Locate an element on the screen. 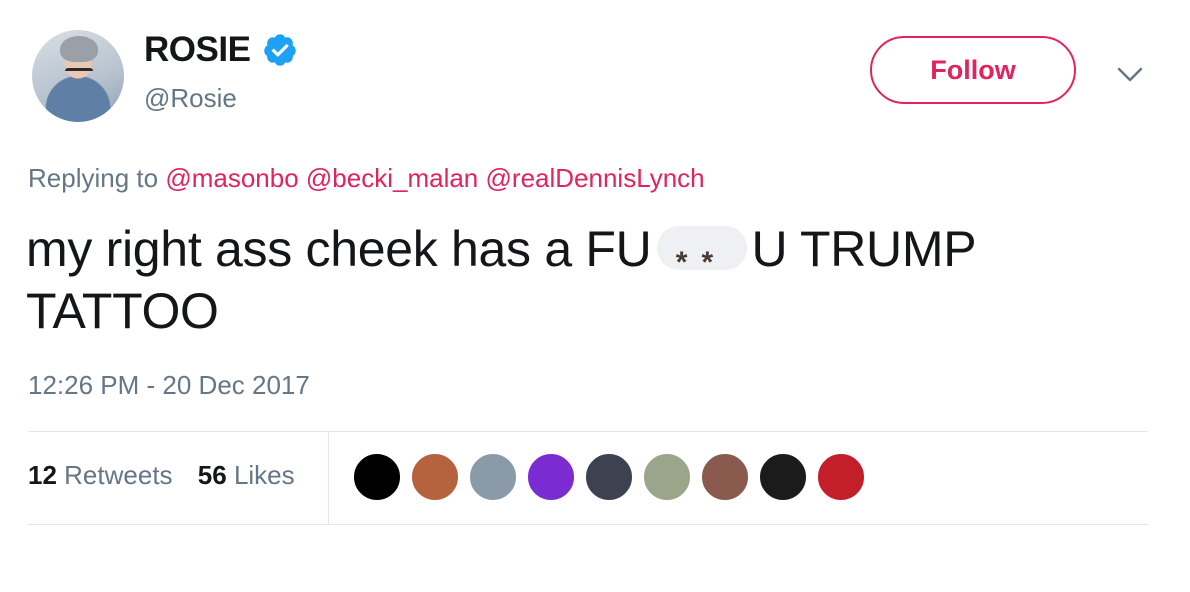 This screenshot has width=1190, height=592. tweet-text-before: my right ass cheek has a FU is located at coordinates (339, 249).